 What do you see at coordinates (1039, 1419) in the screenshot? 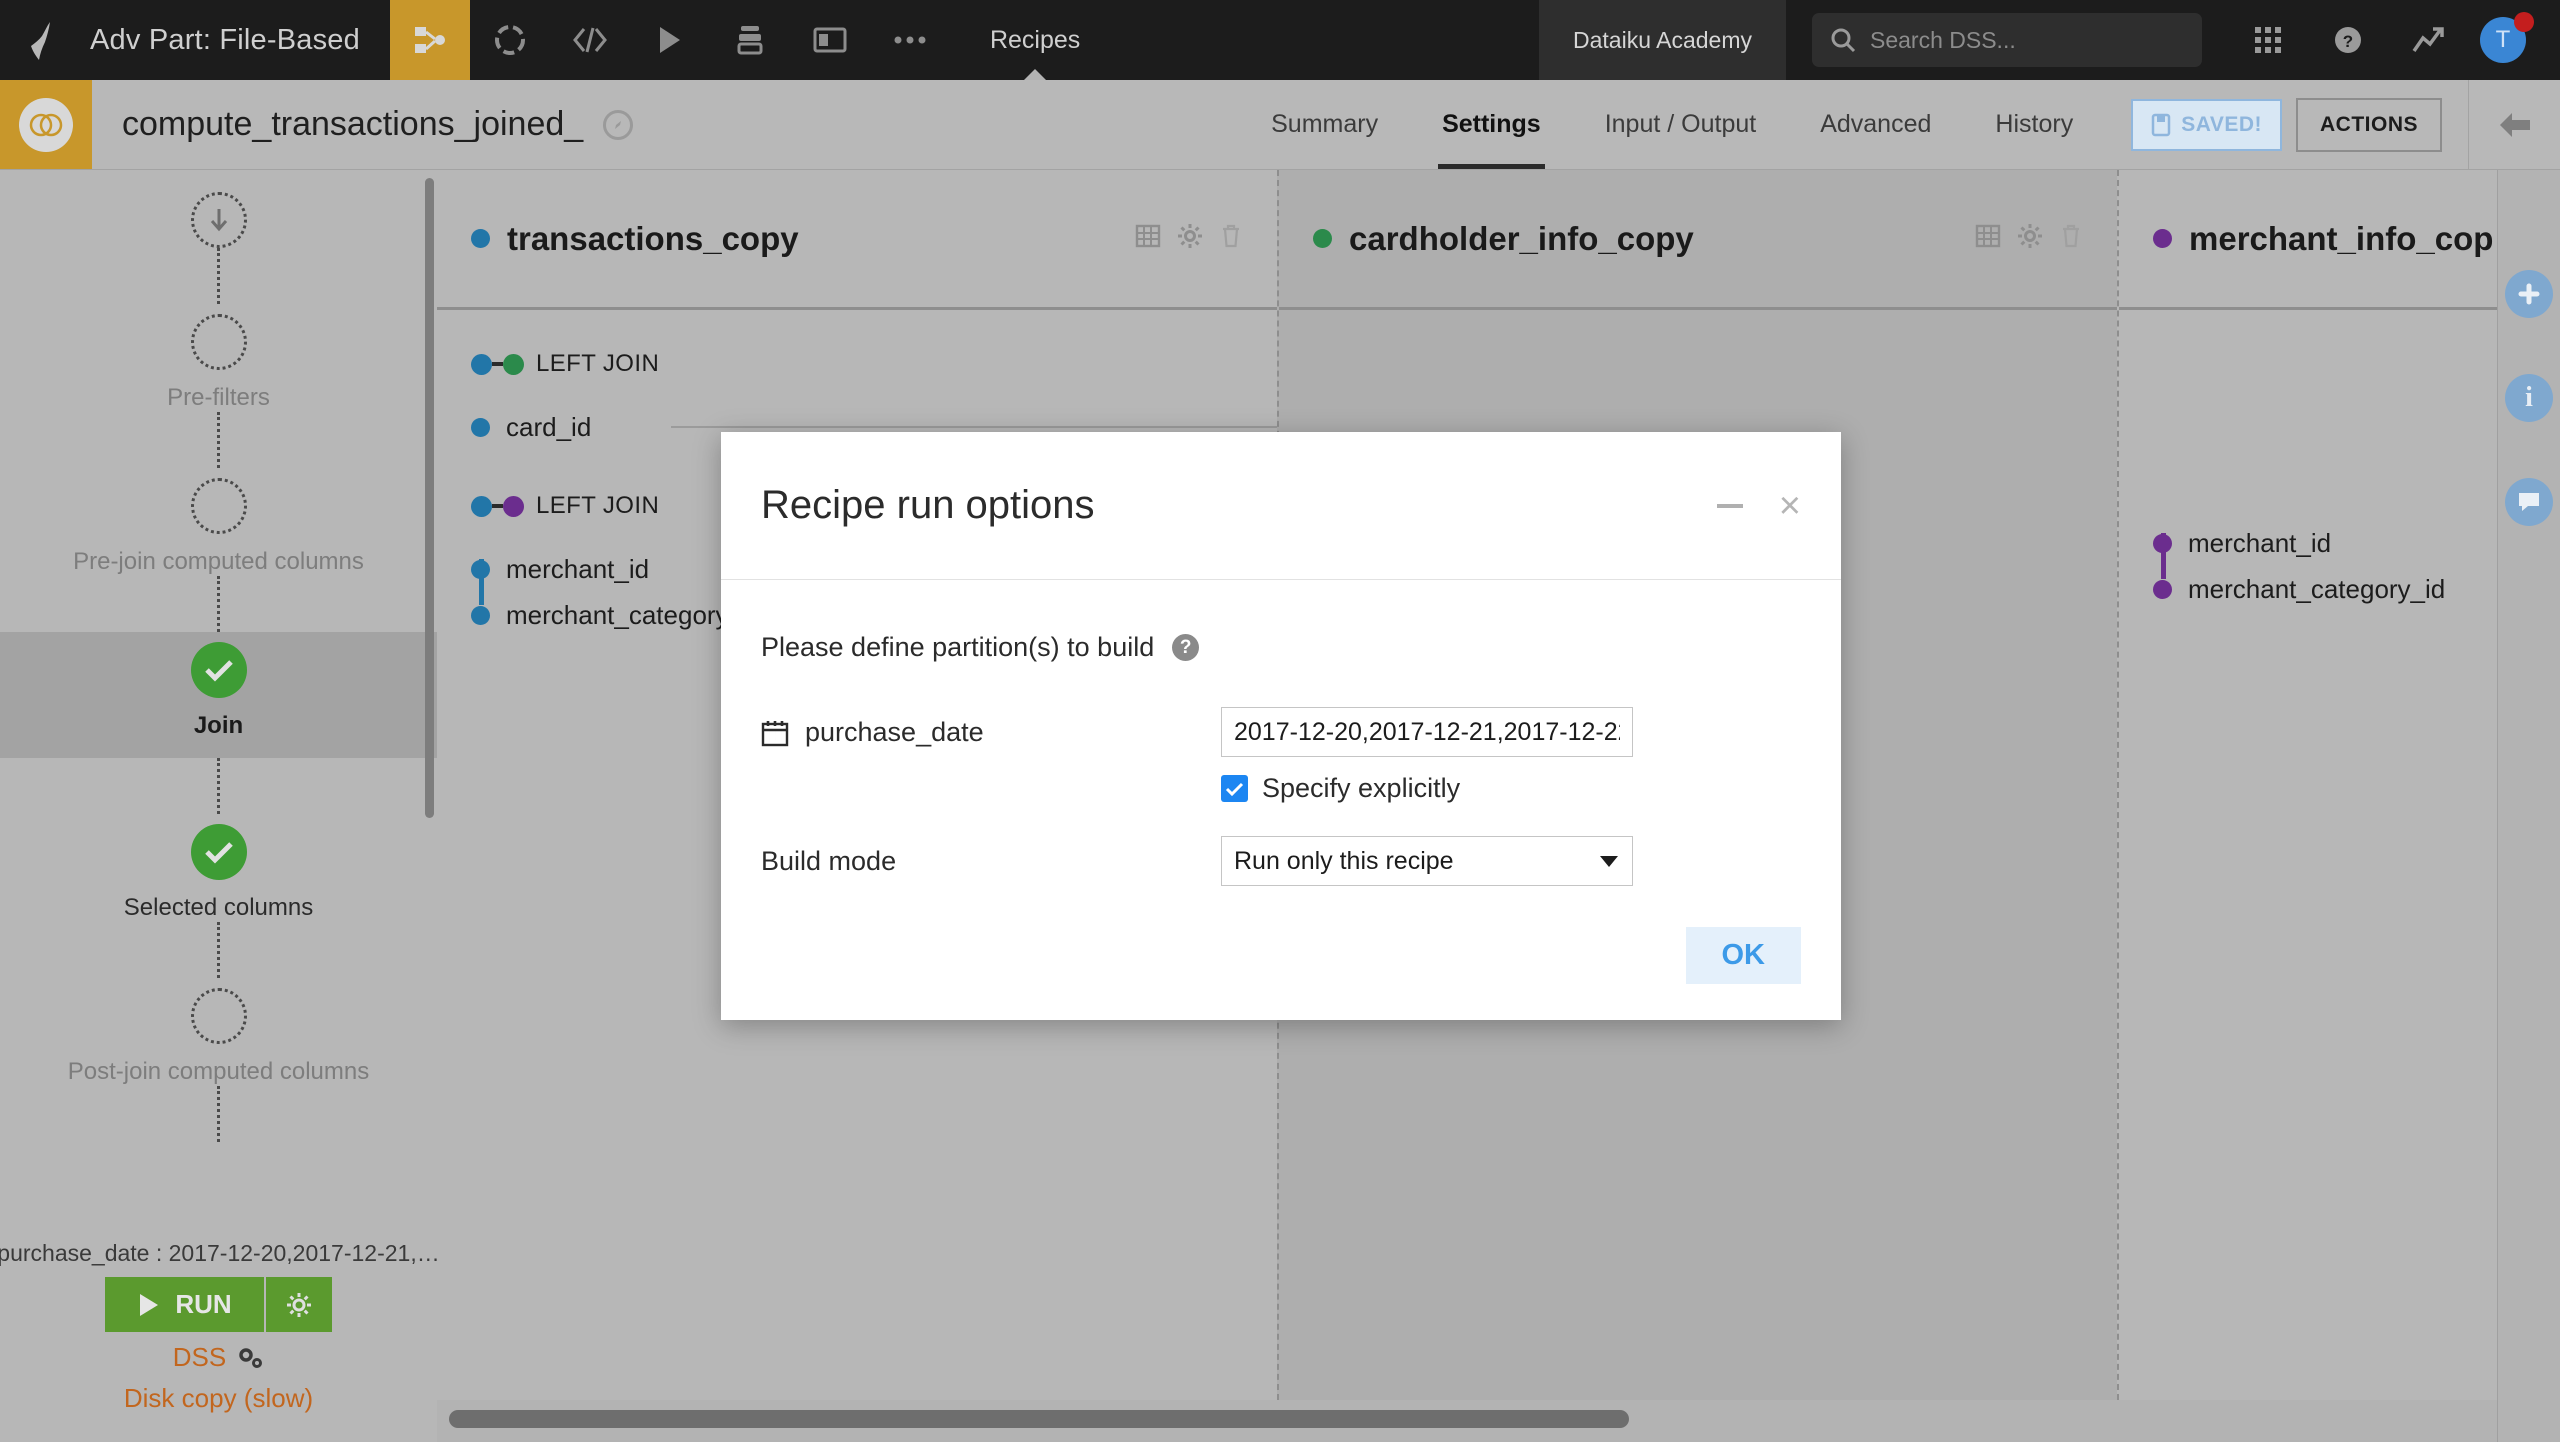
I see `horizontal-scrollbar` at bounding box center [1039, 1419].